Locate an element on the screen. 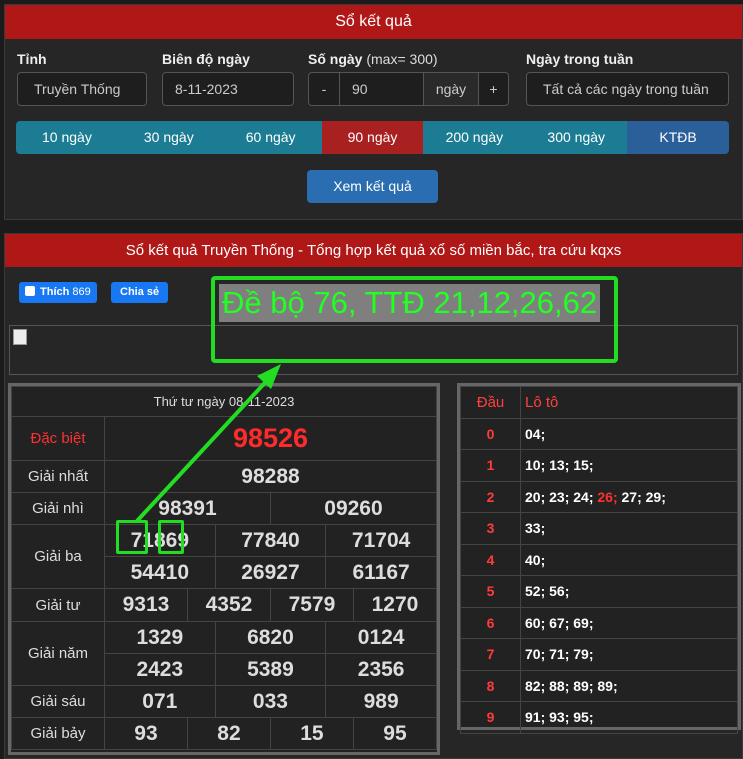  loto-values: 82; 88; 89; 89; is located at coordinates (629, 685).